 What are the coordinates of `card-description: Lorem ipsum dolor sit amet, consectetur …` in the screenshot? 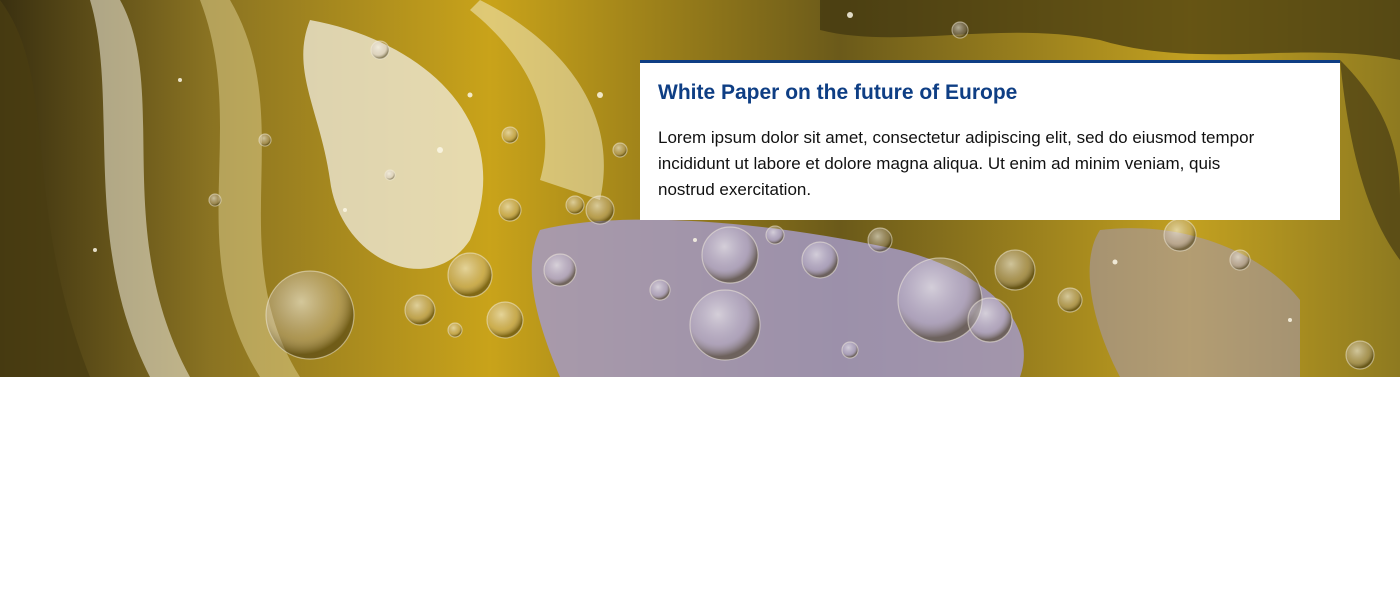 It's located at (956, 163).